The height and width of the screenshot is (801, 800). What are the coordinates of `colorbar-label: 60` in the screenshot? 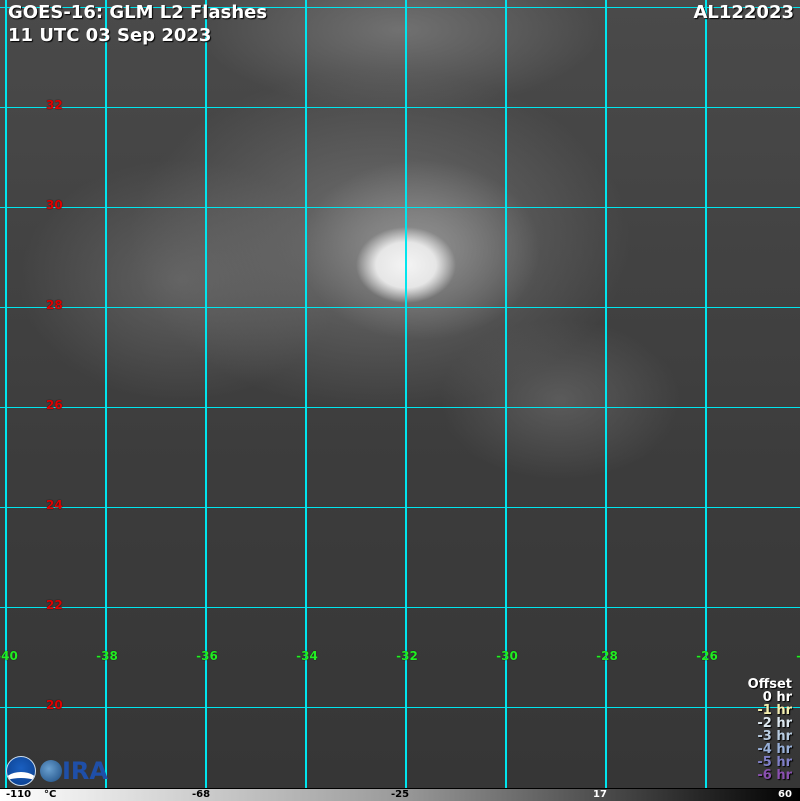 It's located at (785, 794).